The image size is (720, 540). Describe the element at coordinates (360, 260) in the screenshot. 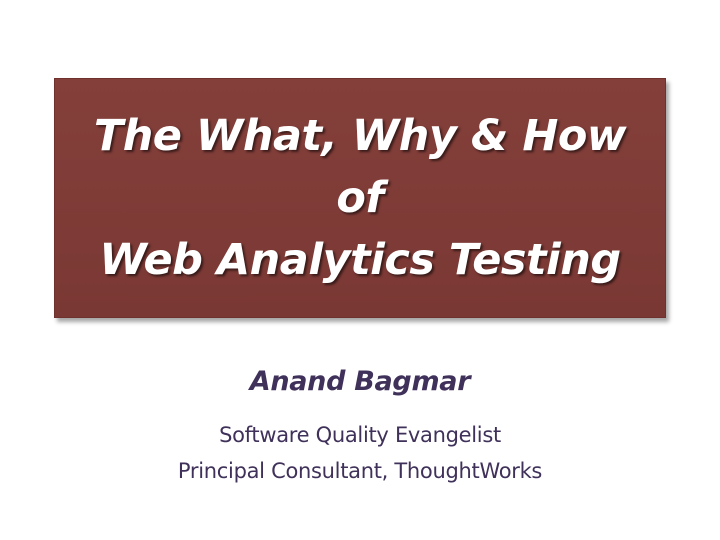

I see `title-line-3: Web Analytics Testing` at that location.